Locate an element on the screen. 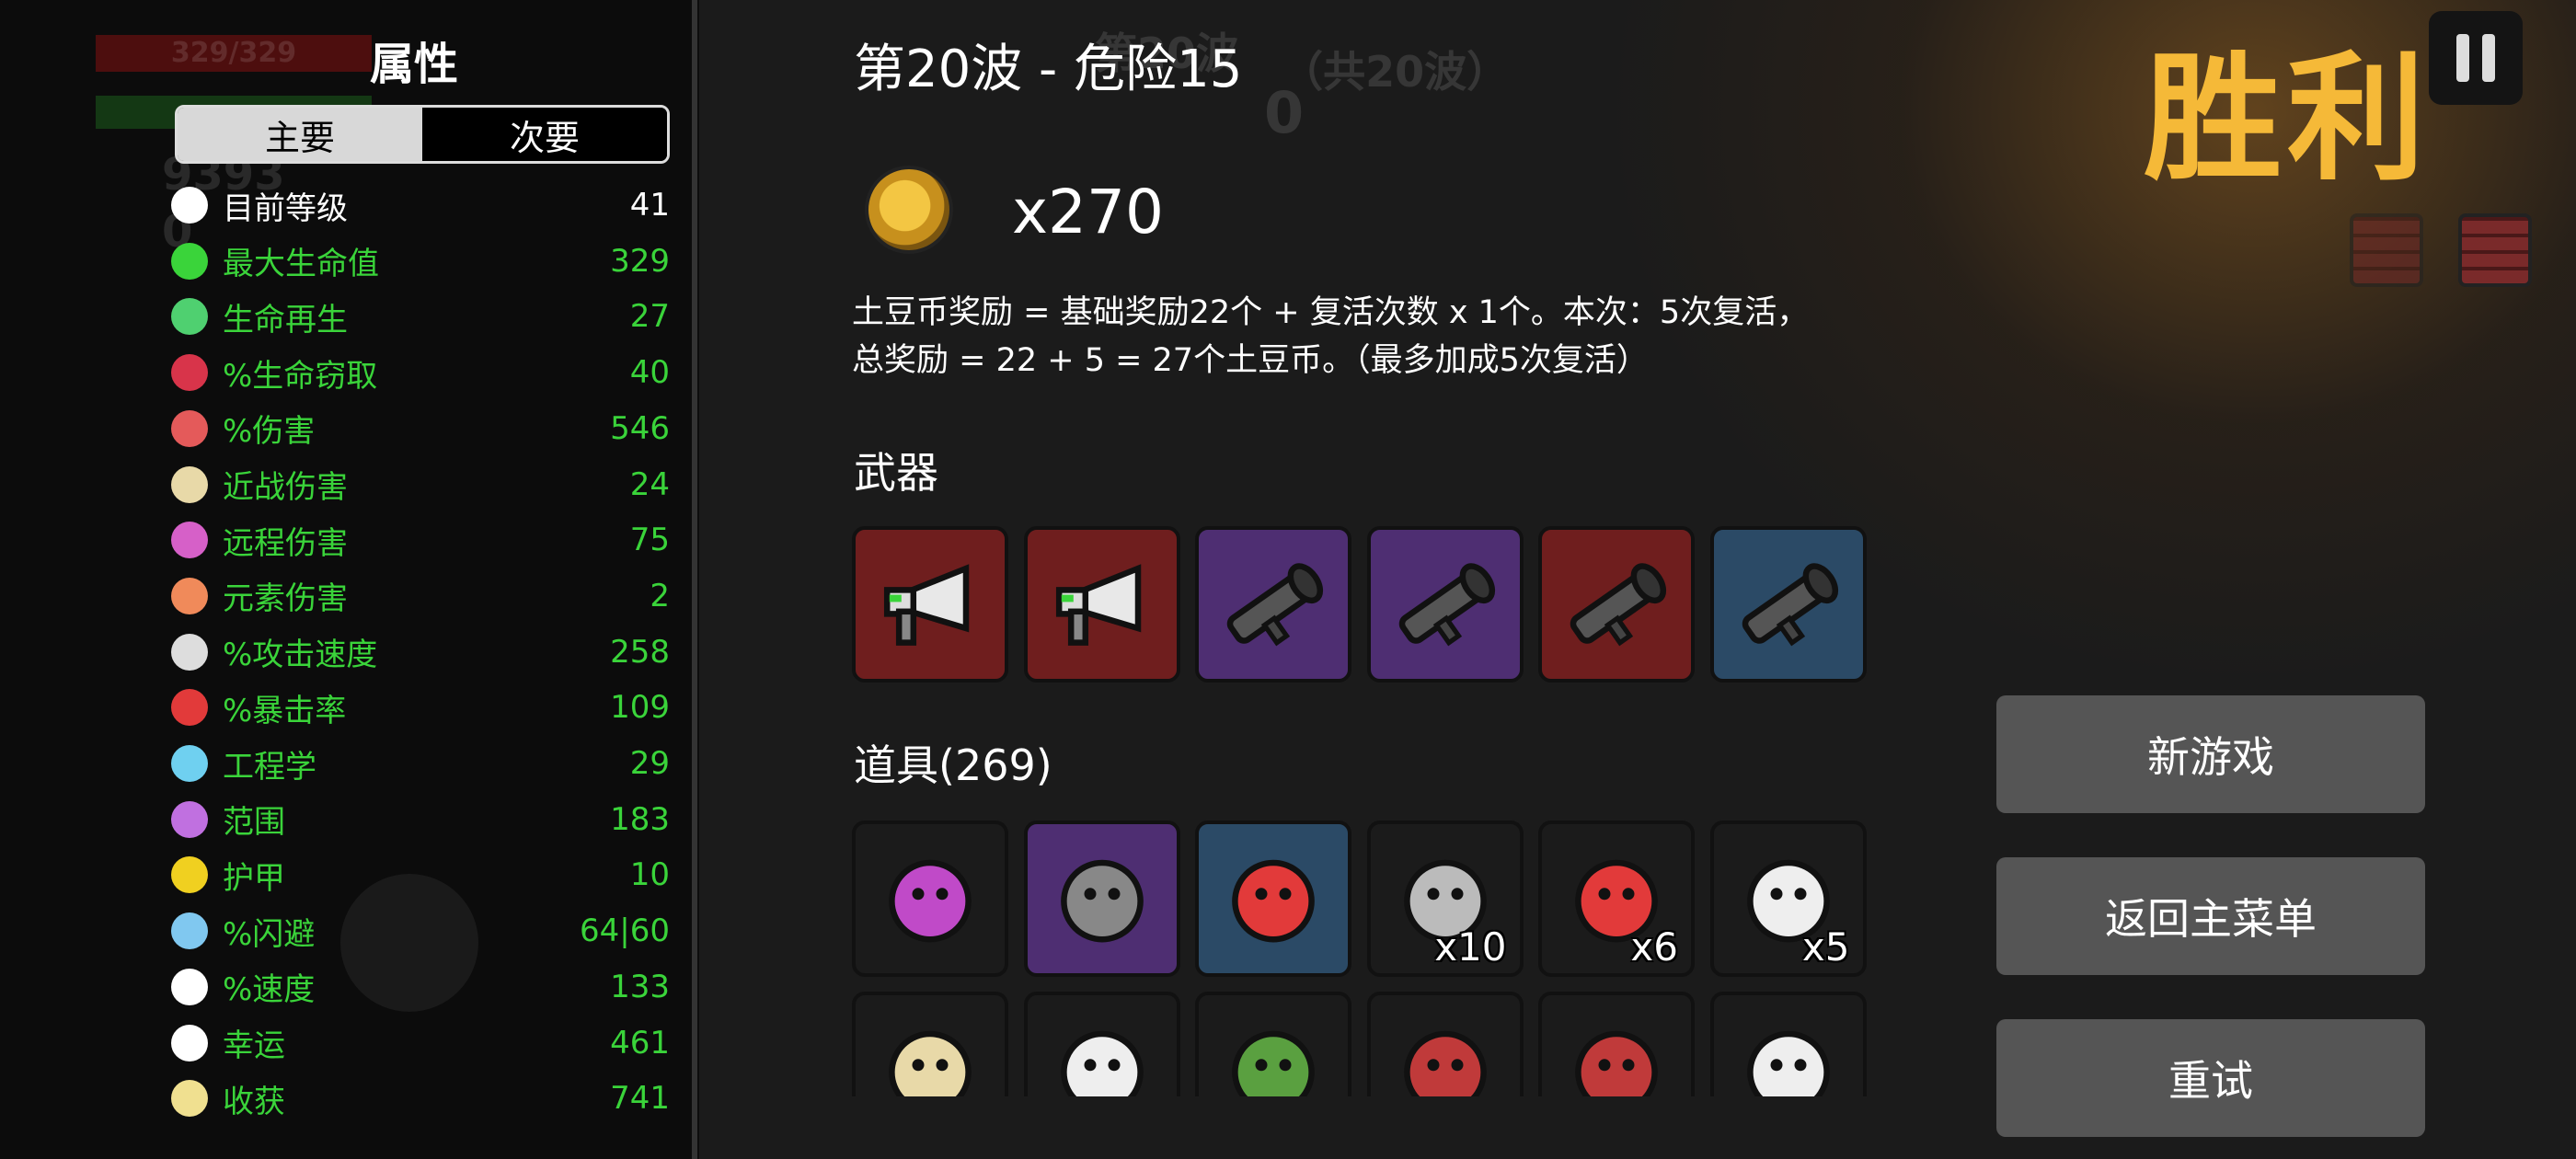  tab-secondary-stats: 次要 is located at coordinates (544, 134).